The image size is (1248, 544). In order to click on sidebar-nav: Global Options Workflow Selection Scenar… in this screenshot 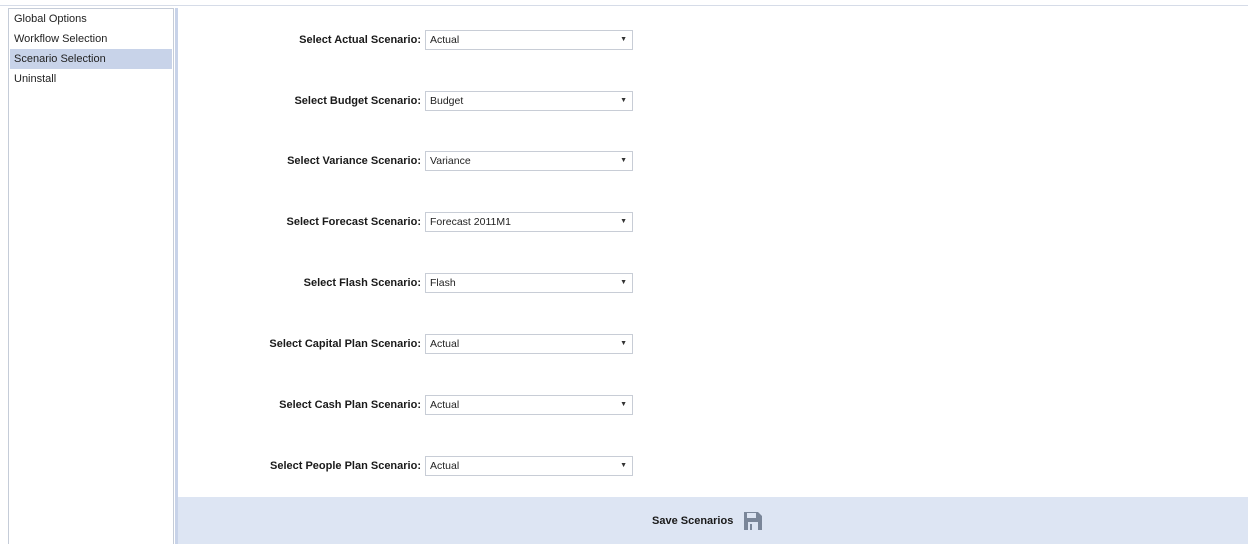, I will do `click(91, 276)`.